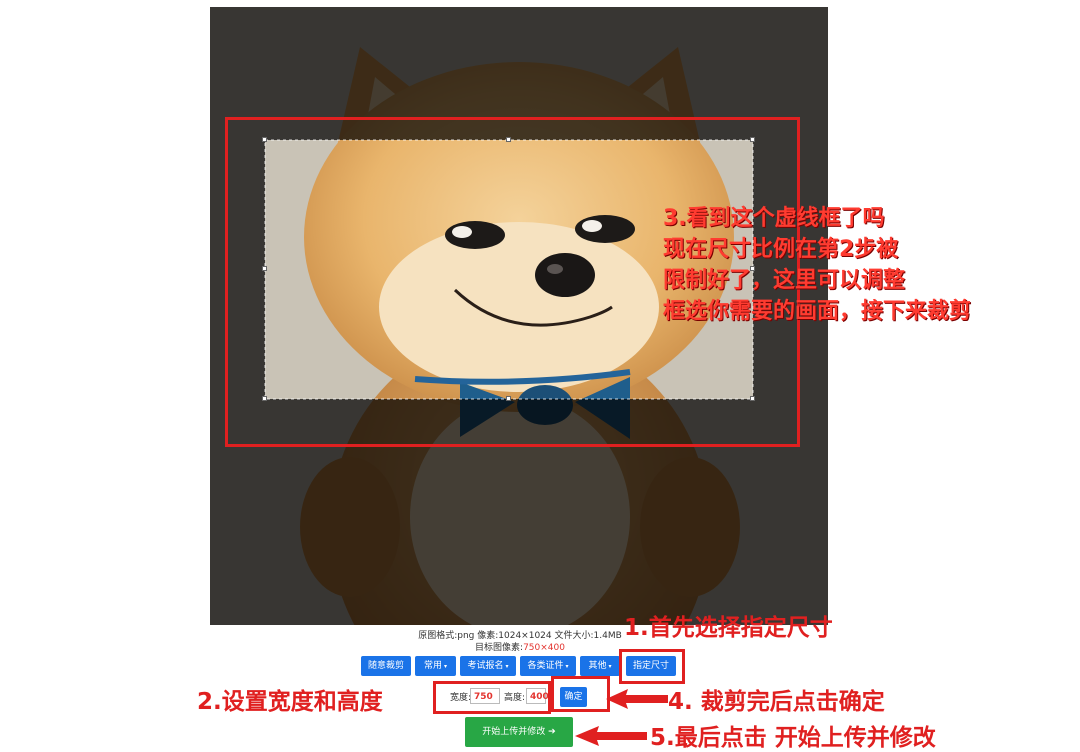 The image size is (1080, 752). What do you see at coordinates (580, 694) in the screenshot?
I see `annotation-box-step4` at bounding box center [580, 694].